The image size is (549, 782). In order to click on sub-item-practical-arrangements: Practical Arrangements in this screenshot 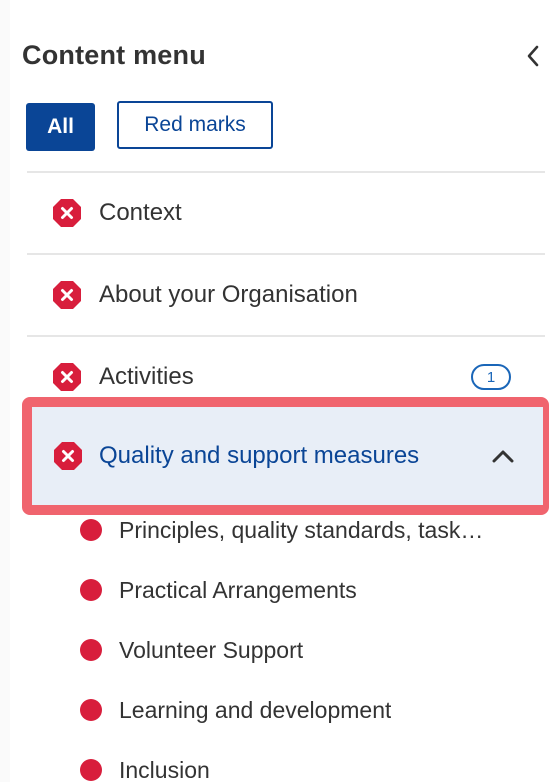, I will do `click(308, 590)`.